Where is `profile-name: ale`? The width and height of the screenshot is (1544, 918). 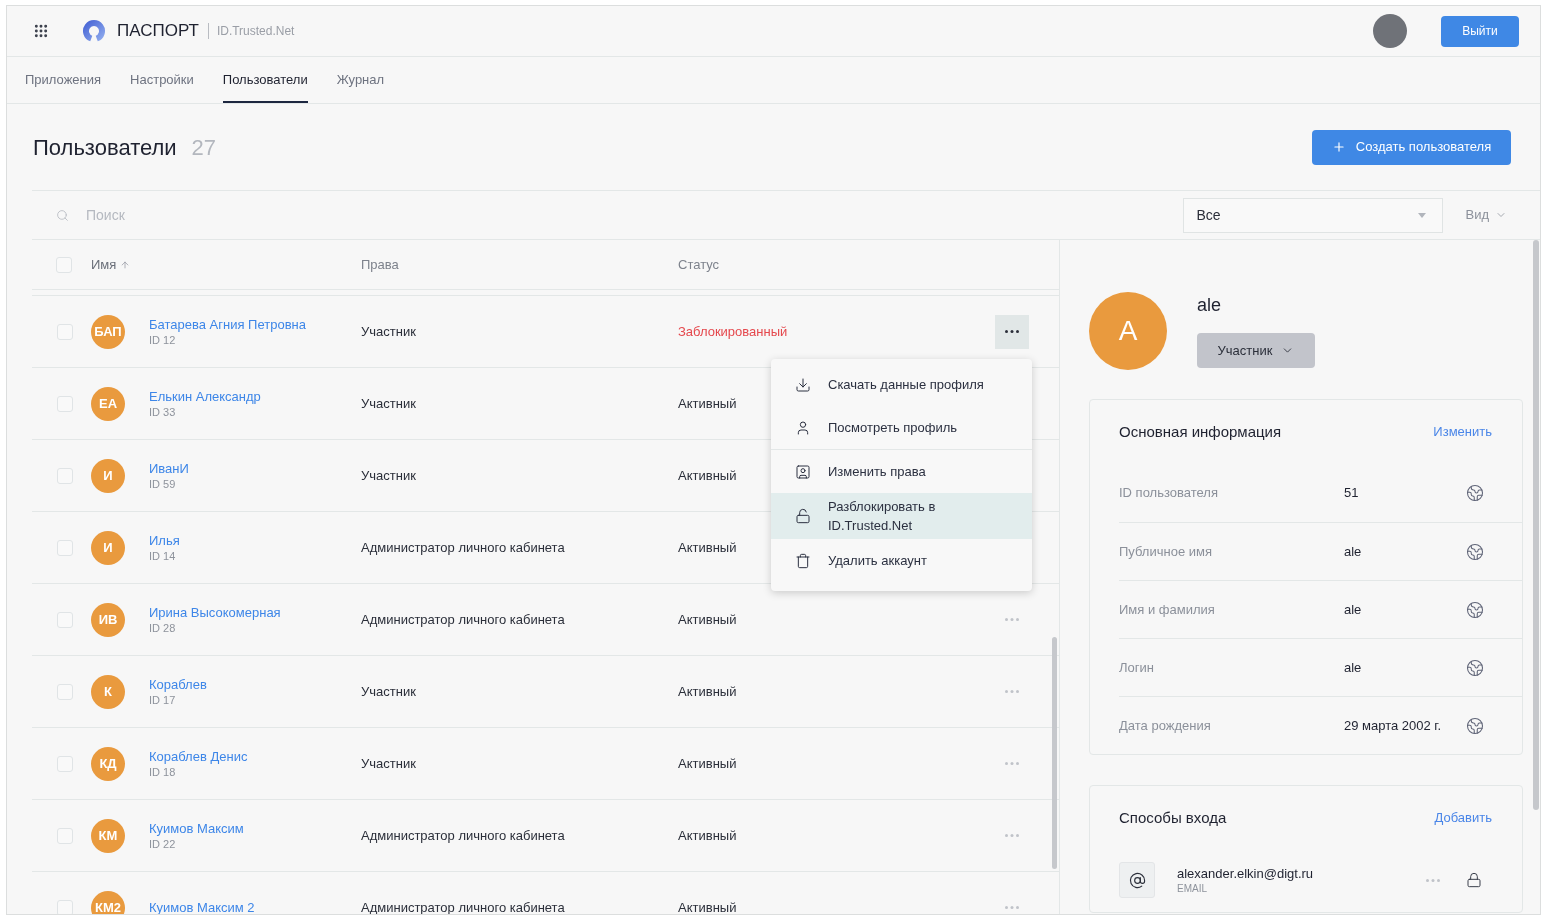
profile-name: ale is located at coordinates (1209, 305).